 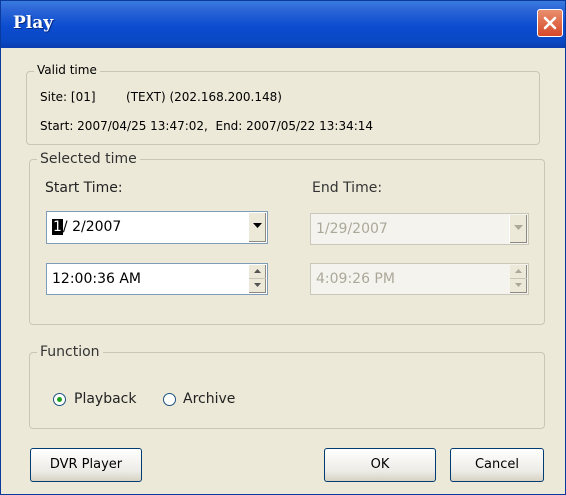 What do you see at coordinates (33, 23) in the screenshot?
I see `window-title: Play` at bounding box center [33, 23].